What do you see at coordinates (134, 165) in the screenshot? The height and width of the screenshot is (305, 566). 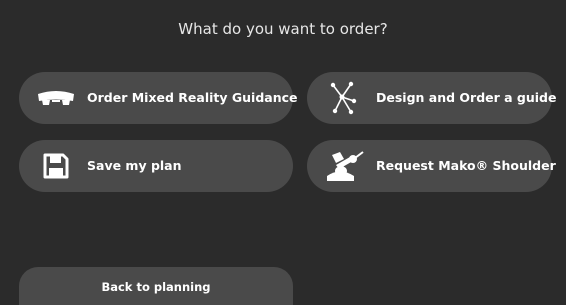 I see `option-label: Save my plan` at bounding box center [134, 165].